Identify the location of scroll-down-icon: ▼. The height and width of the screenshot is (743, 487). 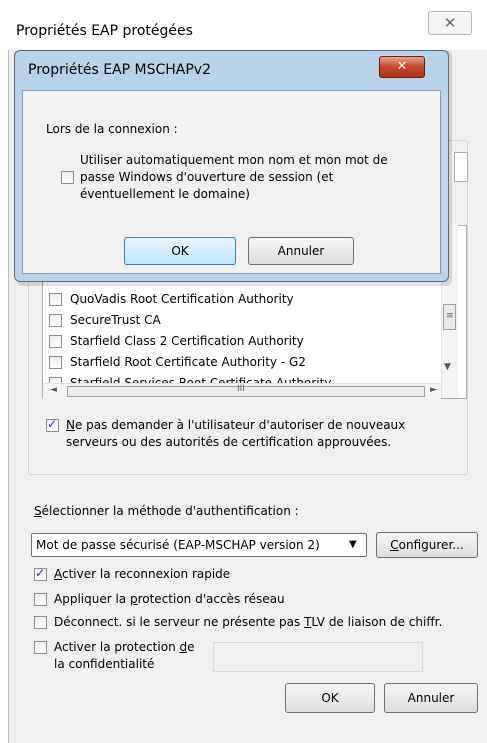
(447, 367).